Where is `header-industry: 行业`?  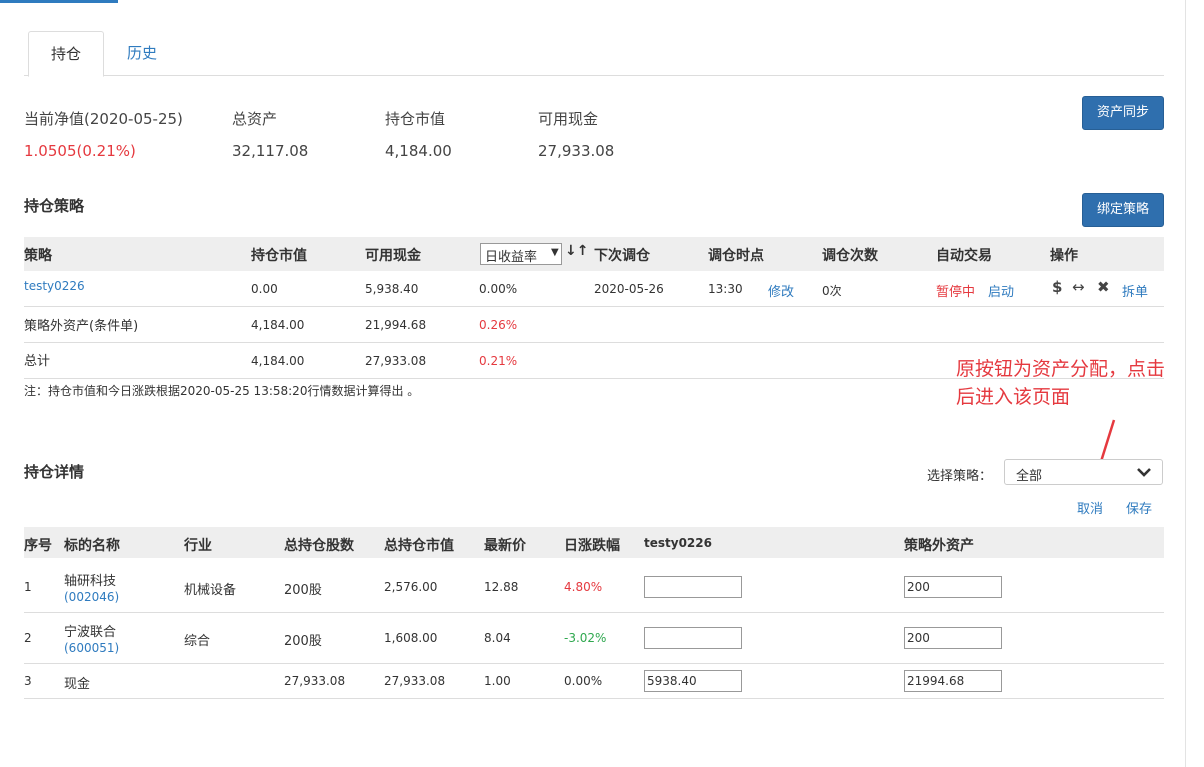 header-industry: 行业 is located at coordinates (198, 546).